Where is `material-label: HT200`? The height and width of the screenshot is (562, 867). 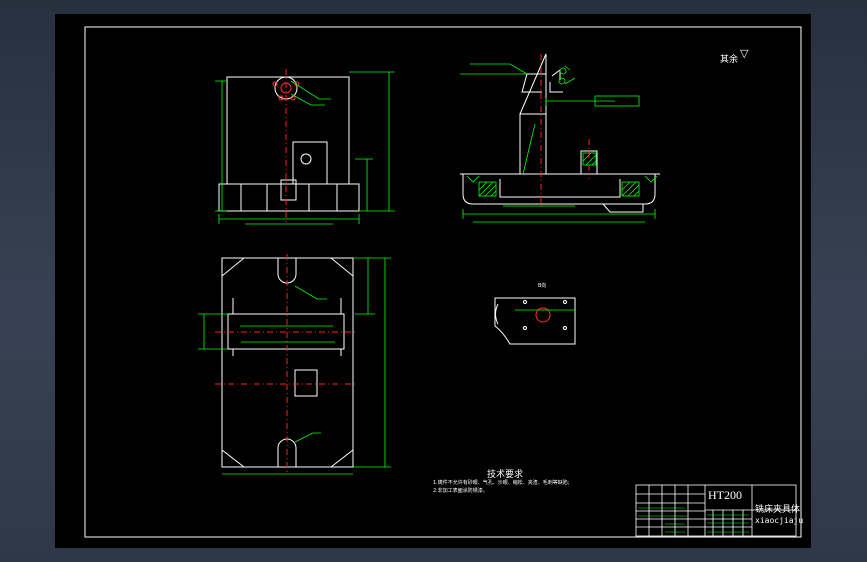
material-label: HT200 is located at coordinates (725, 495).